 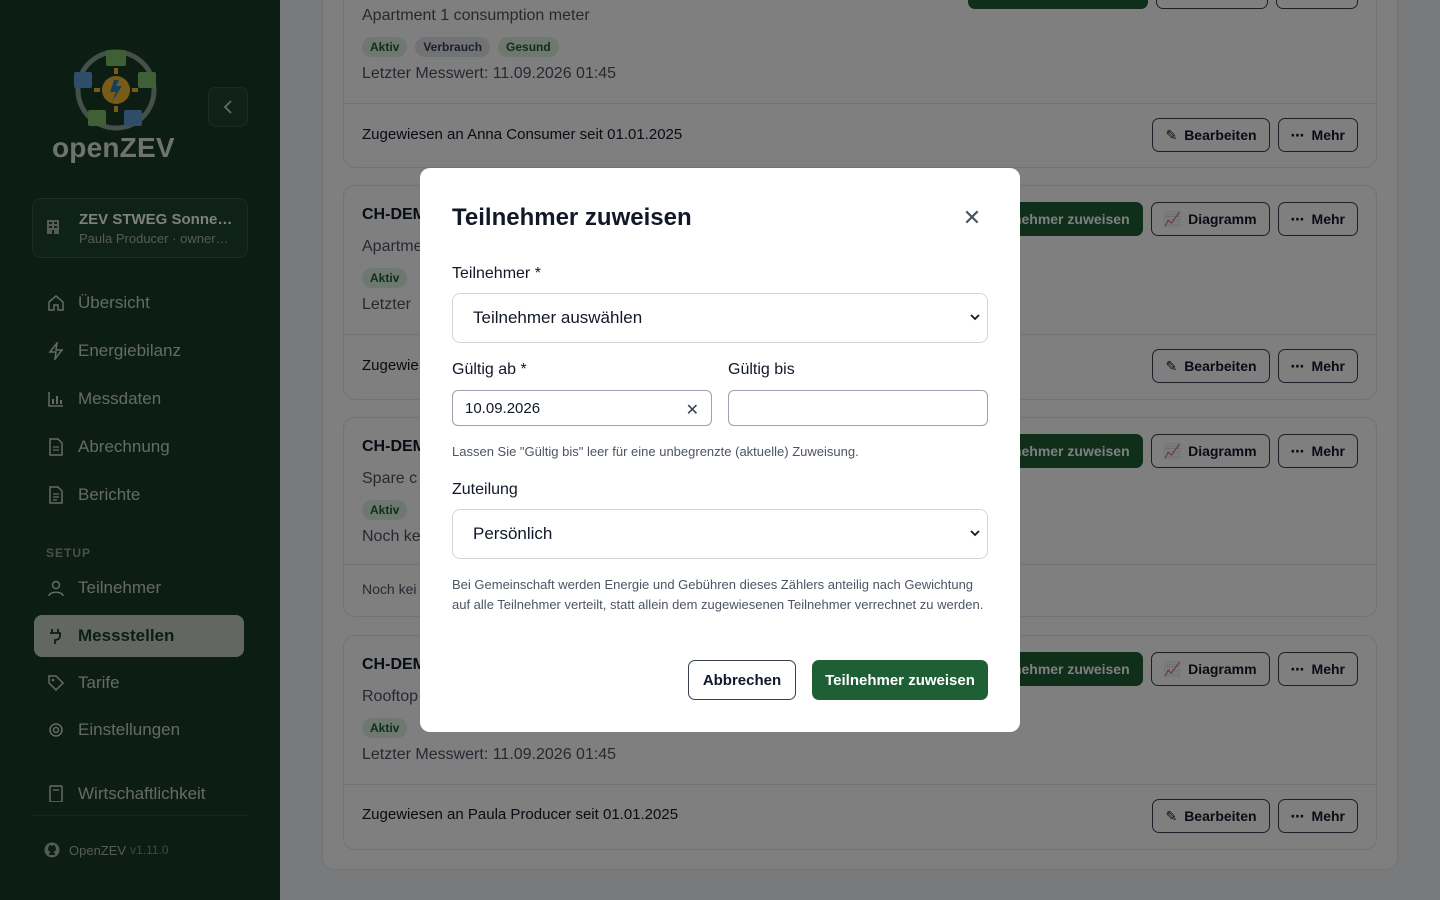 I want to click on valid-to-input, so click(x=858, y=408).